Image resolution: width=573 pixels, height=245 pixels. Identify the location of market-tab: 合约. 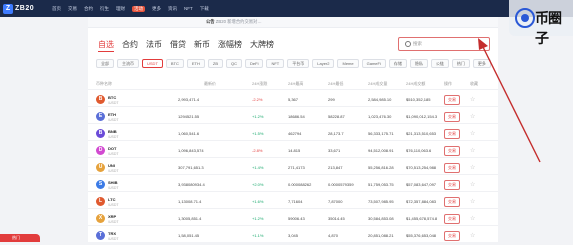
(130, 45).